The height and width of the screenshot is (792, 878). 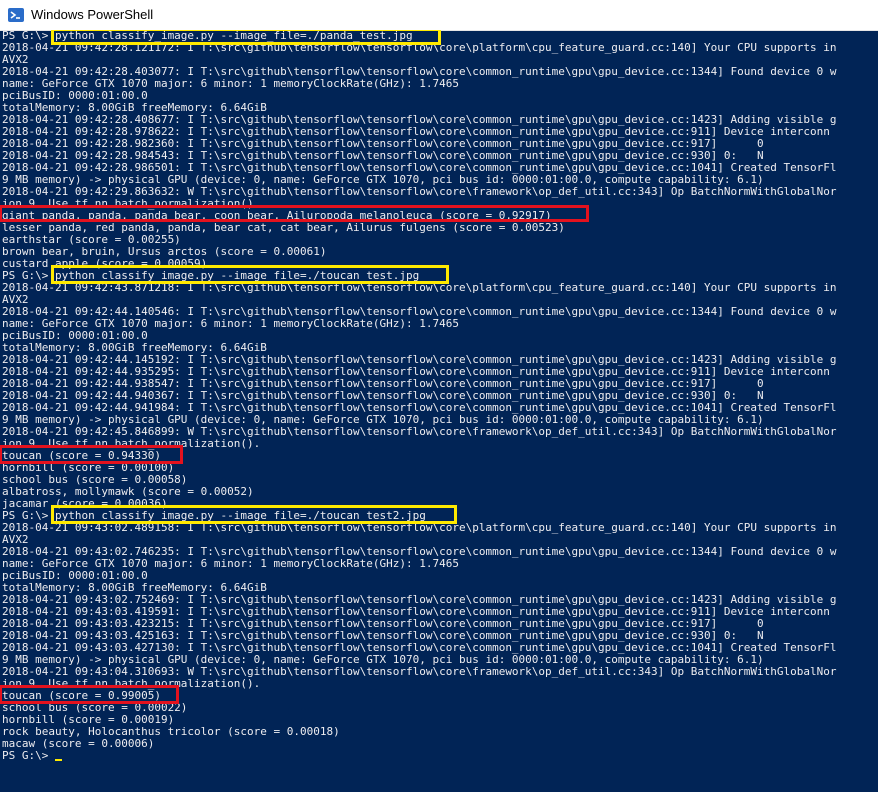 What do you see at coordinates (419, 756) in the screenshot?
I see `current-prompt: PS G:\>` at bounding box center [419, 756].